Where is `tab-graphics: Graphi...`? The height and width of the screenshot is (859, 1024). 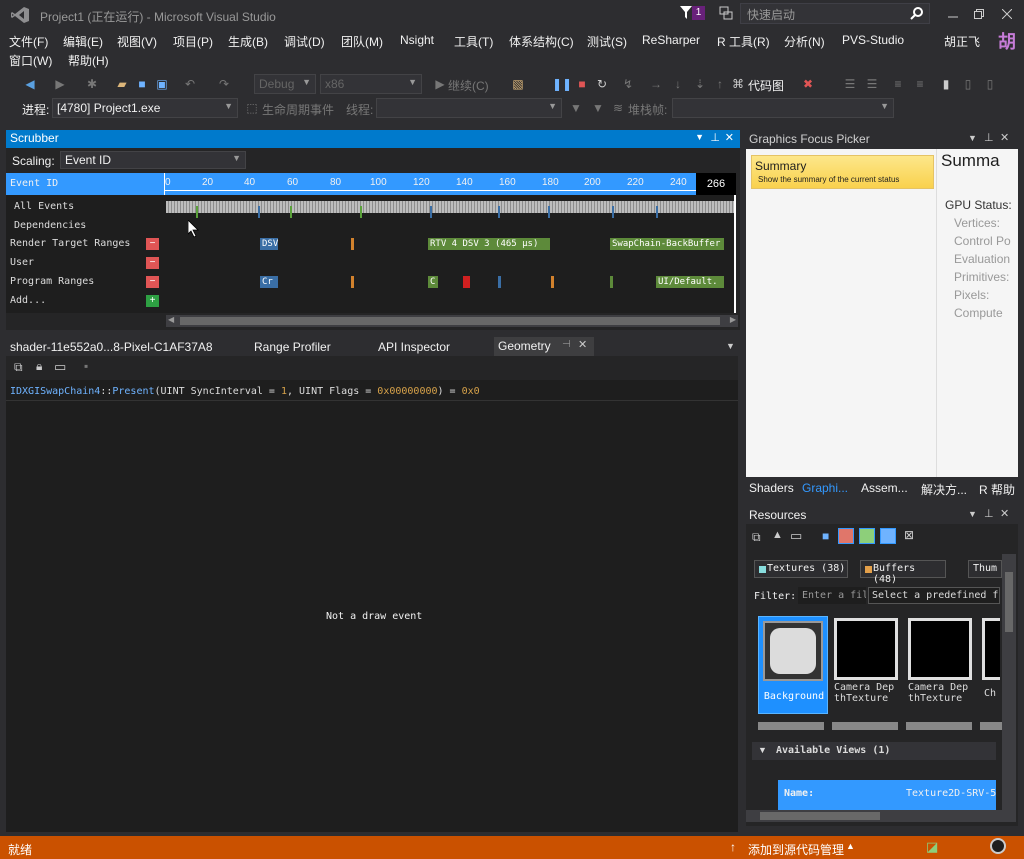
tab-graphics: Graphi... is located at coordinates (825, 488).